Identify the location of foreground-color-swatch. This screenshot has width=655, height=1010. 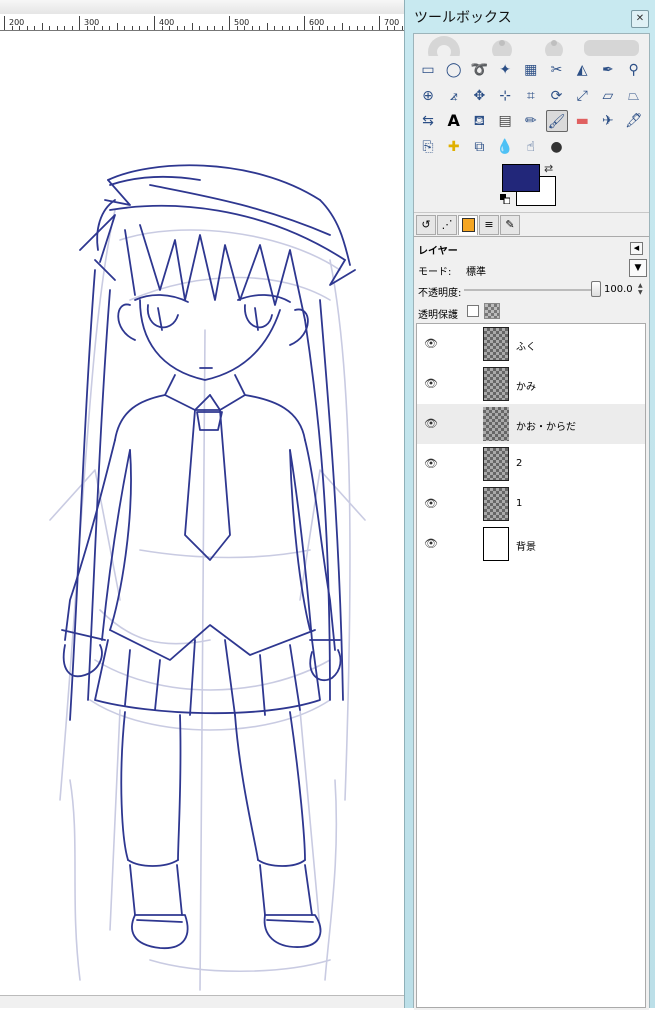
(521, 178).